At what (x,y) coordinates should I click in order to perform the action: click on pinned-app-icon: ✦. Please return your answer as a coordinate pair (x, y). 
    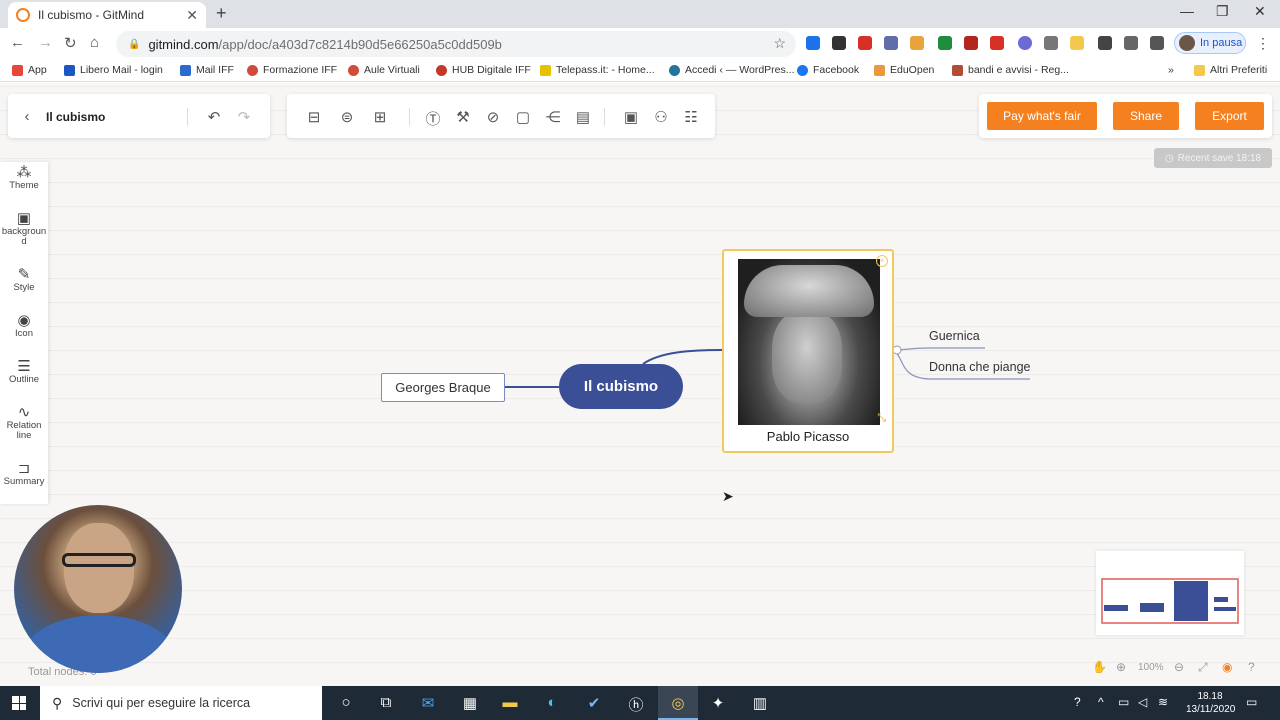
    Looking at the image, I should click on (718, 703).